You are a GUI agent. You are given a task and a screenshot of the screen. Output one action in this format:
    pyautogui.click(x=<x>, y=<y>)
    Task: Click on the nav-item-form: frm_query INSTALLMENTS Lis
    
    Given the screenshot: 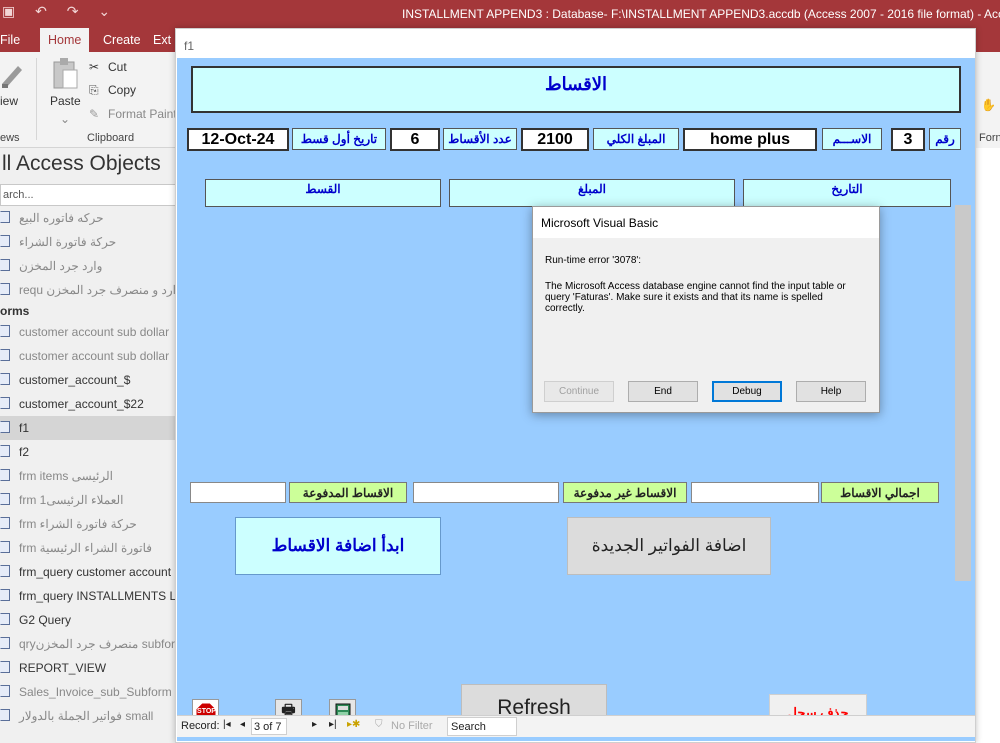 What is the action you would take?
    pyautogui.click(x=88, y=596)
    